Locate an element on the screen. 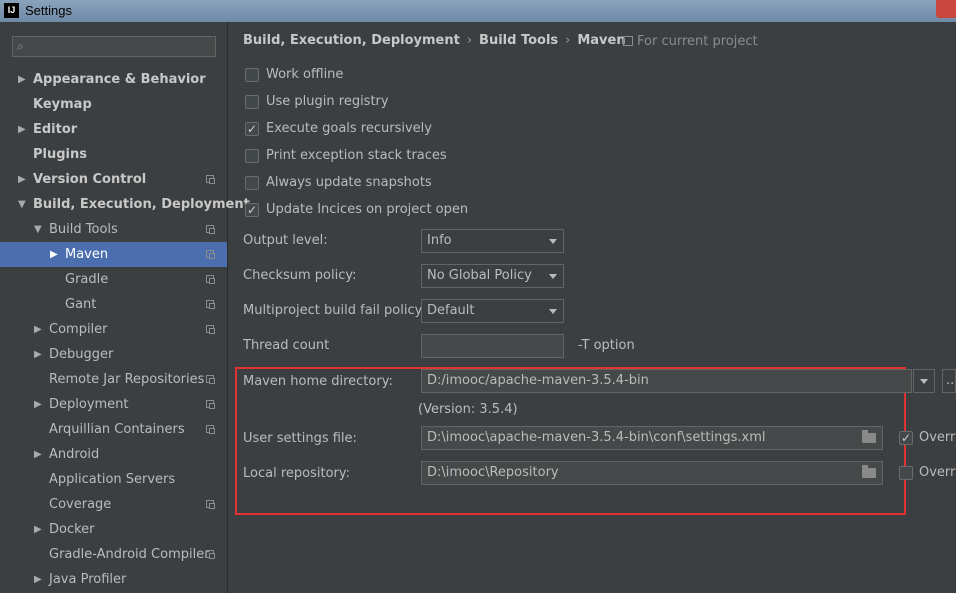 The width and height of the screenshot is (956, 593). sidebar-item-debugger: ▶ Debugger is located at coordinates (113, 354).